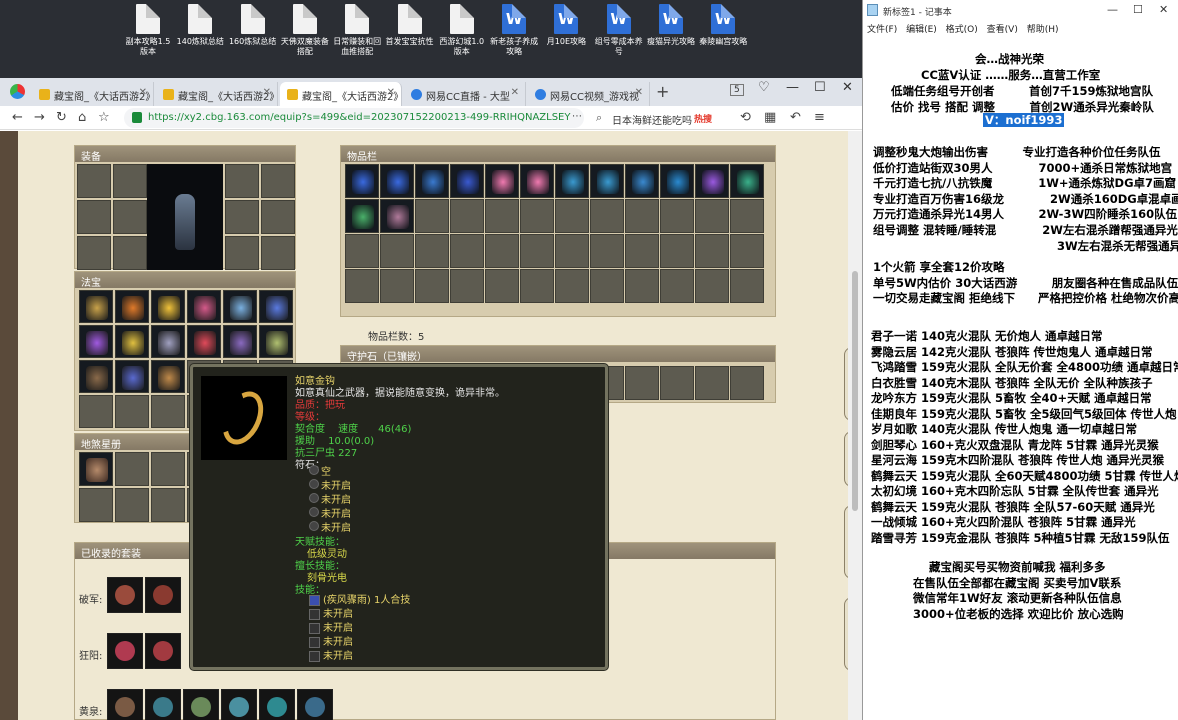 Image resolution: width=1178 pixels, height=720 pixels. What do you see at coordinates (104, 117) in the screenshot?
I see `bookmark-star-icon: ☆` at bounding box center [104, 117].